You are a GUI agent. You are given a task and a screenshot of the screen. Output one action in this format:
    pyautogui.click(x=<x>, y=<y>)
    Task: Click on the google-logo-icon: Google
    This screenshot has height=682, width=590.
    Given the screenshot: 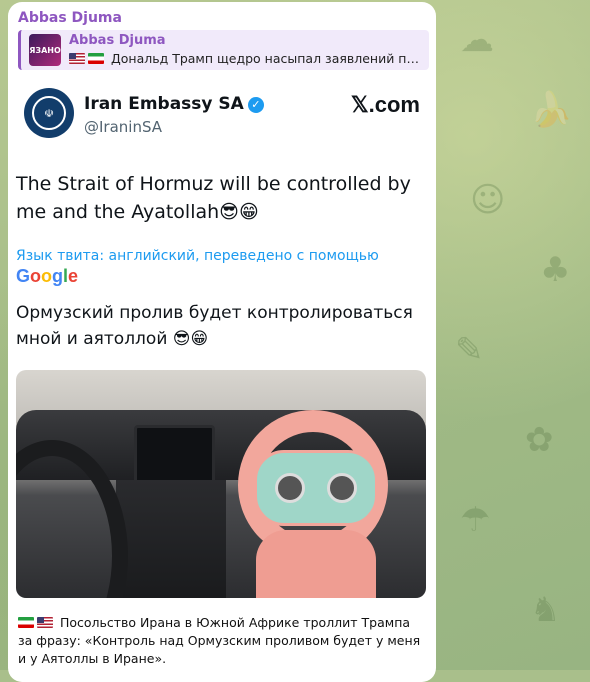 What is the action you would take?
    pyautogui.click(x=47, y=276)
    